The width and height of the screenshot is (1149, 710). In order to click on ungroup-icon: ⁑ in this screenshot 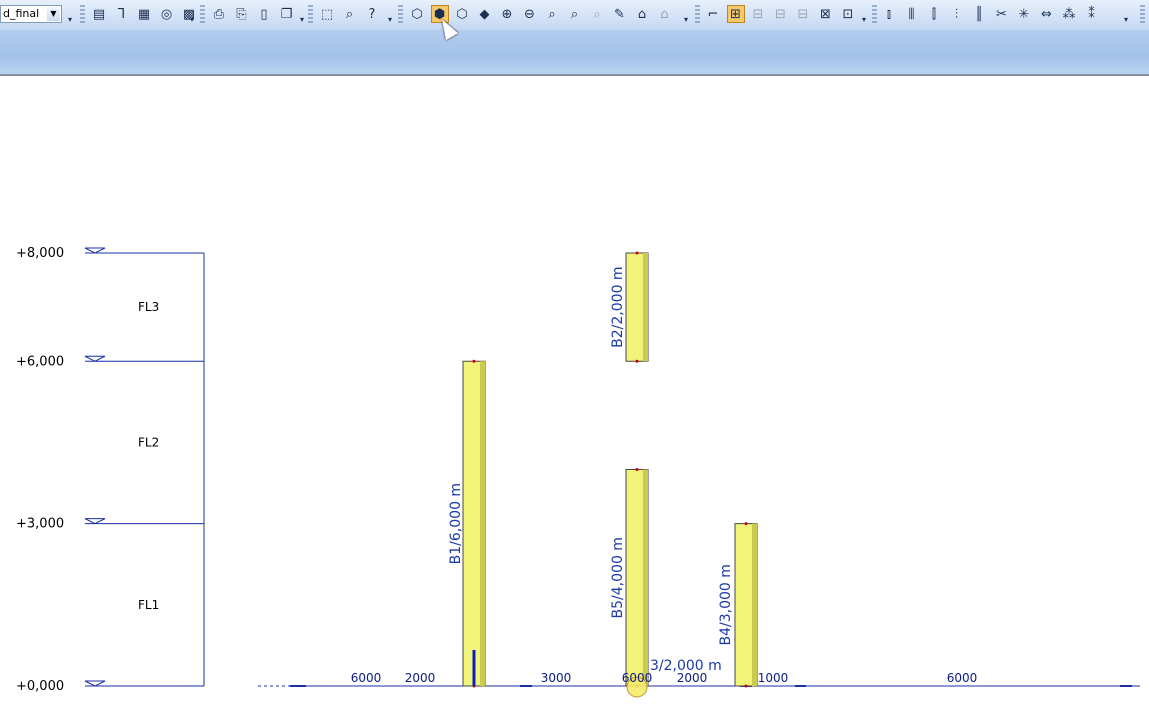, I will do `click(1092, 14)`.